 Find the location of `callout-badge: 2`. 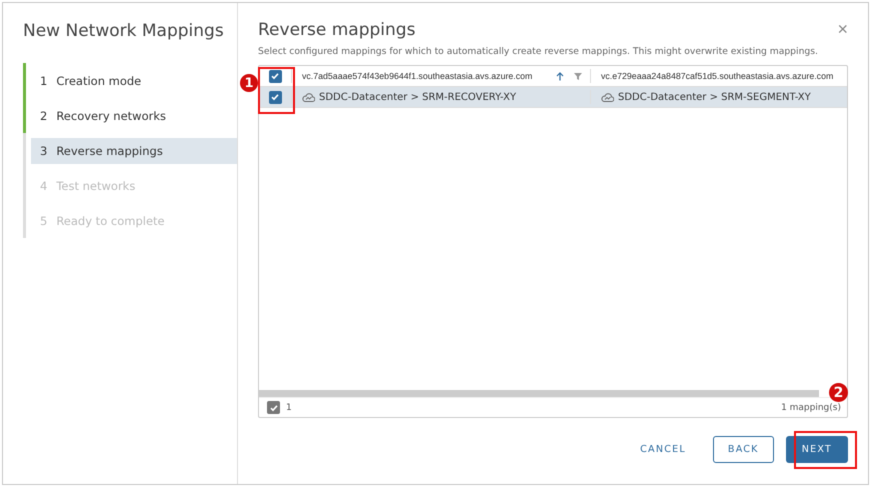

callout-badge: 2 is located at coordinates (838, 392).